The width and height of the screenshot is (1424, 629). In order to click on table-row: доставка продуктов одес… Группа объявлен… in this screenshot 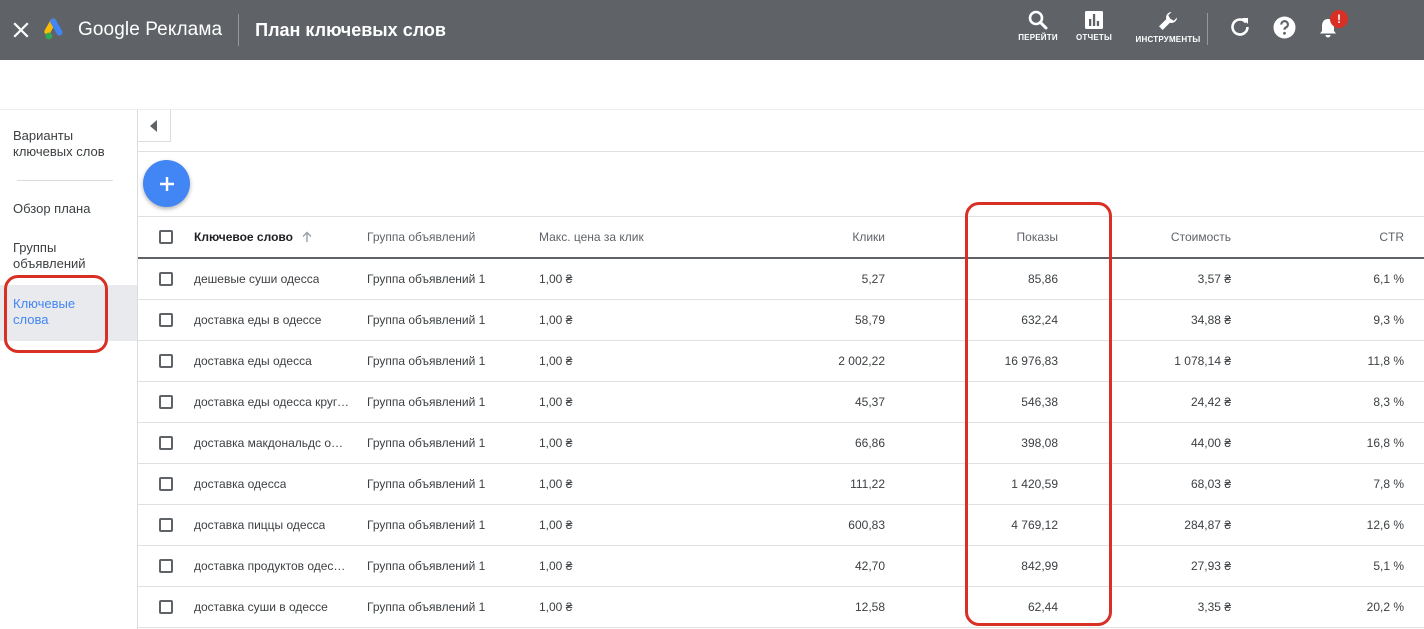, I will do `click(781, 566)`.